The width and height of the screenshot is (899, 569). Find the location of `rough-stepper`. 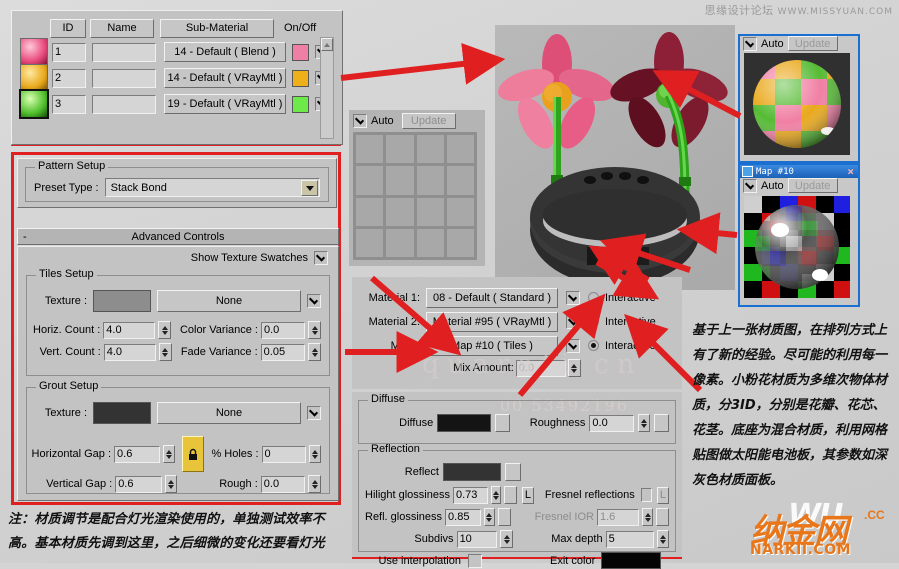

rough-stepper is located at coordinates (314, 484).